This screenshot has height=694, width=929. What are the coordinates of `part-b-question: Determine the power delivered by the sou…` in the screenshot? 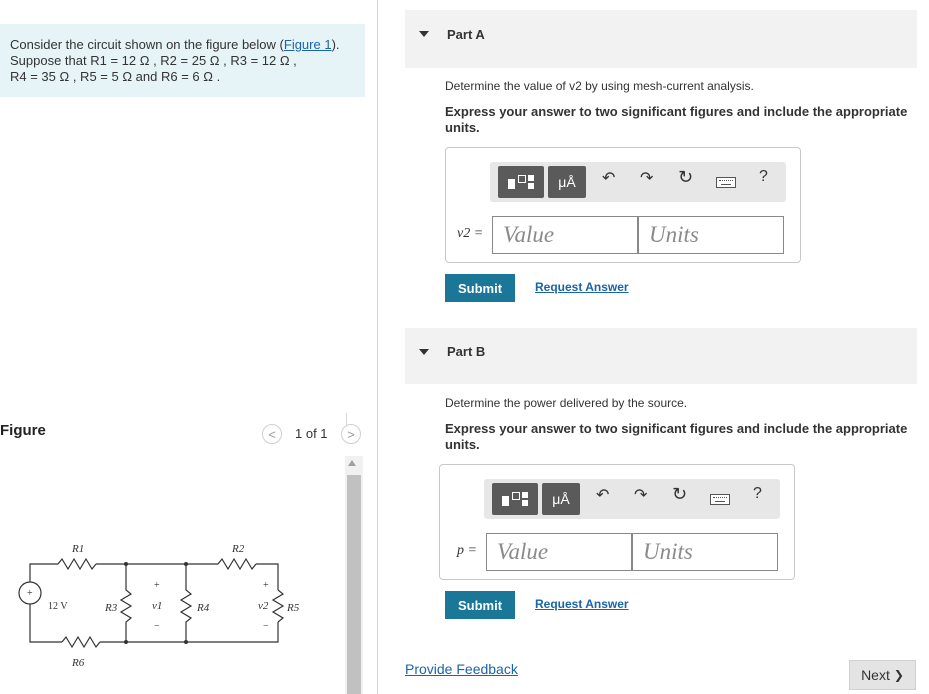 It's located at (566, 403).